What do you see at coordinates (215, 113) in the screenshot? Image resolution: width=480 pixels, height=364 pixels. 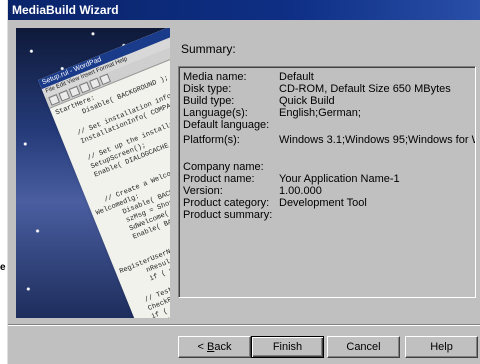 I see `summary-key: Language(s):` at bounding box center [215, 113].